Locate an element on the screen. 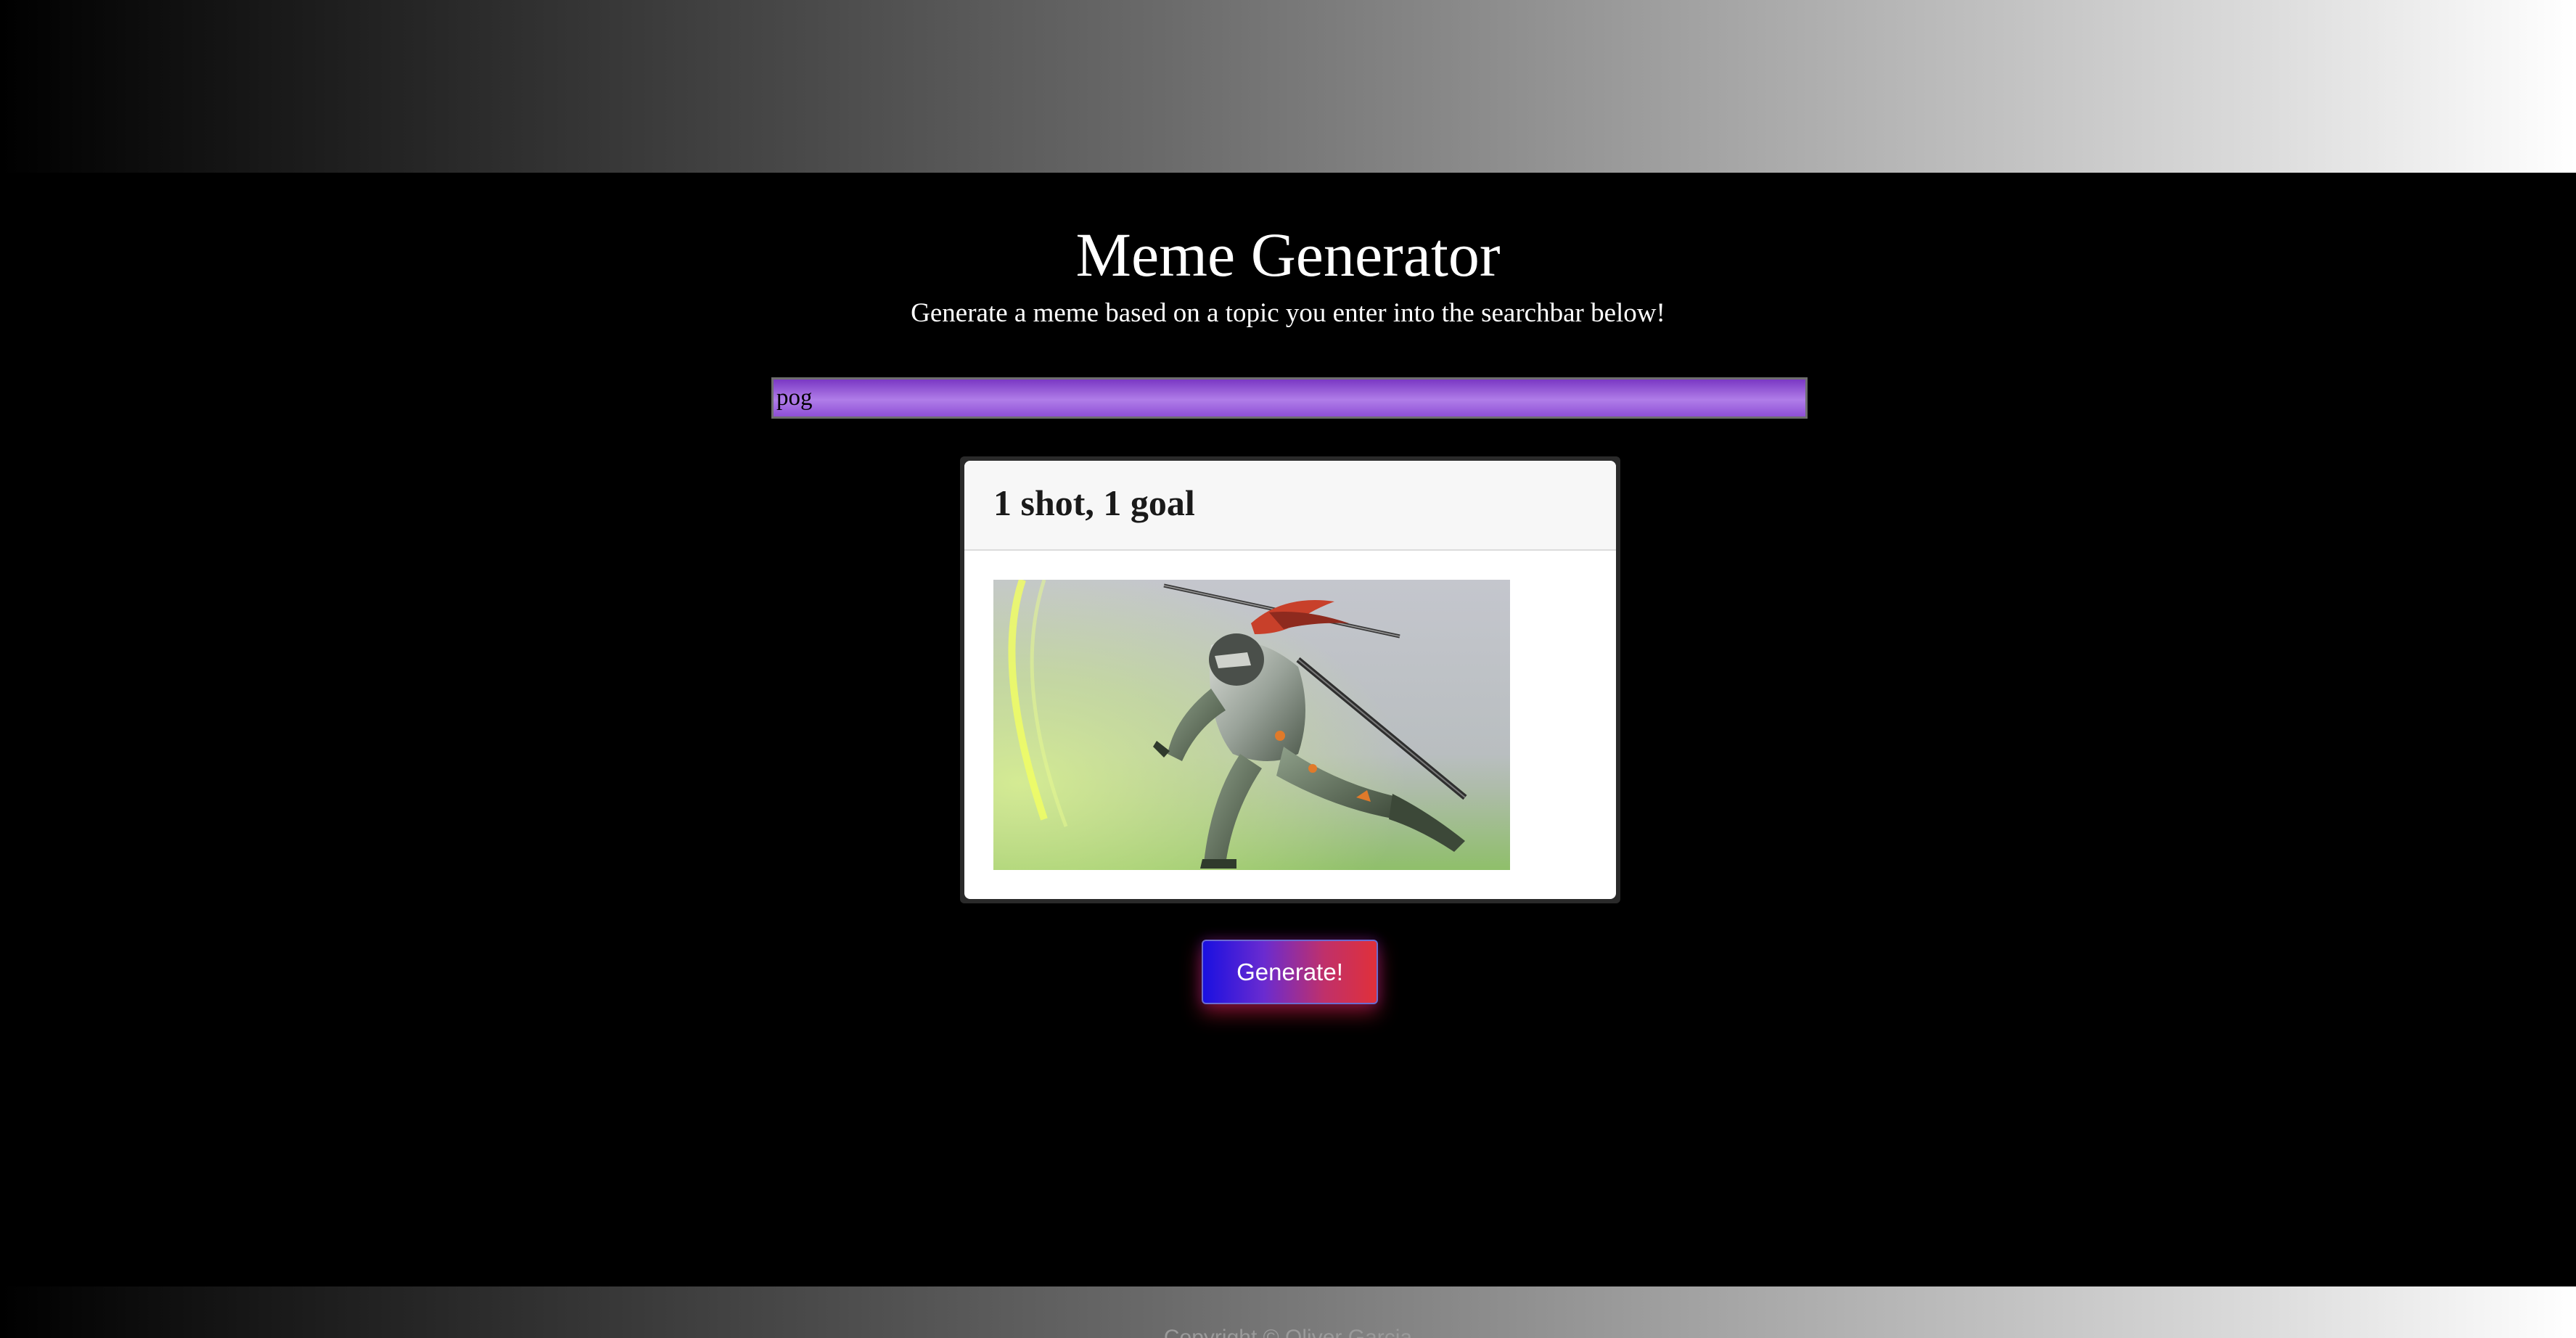  meme-title: 1 shot, 1 goal is located at coordinates (1094, 503).